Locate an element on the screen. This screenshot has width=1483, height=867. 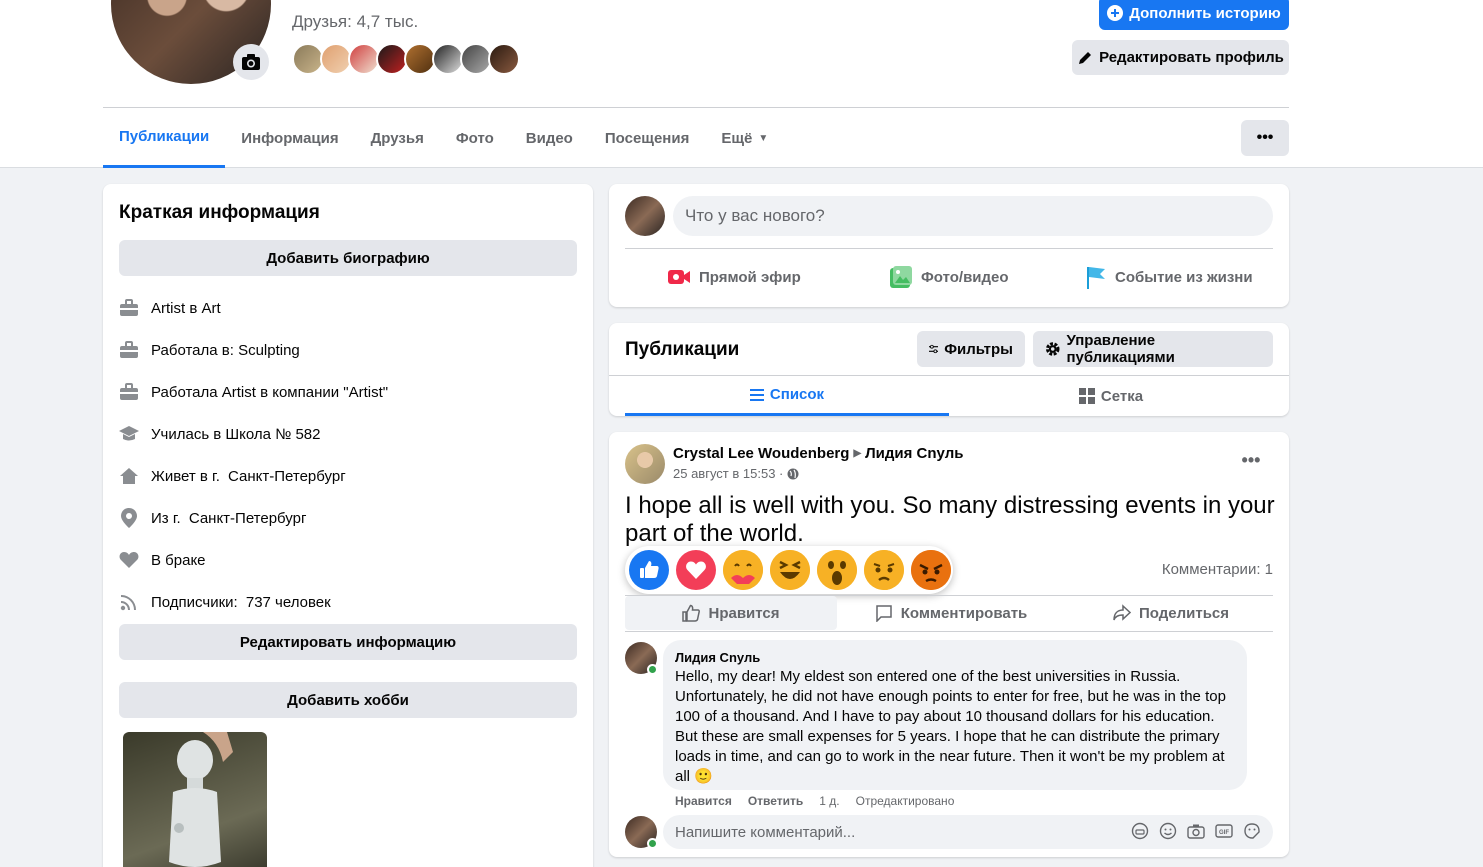
photo-video-label: Фото/видео is located at coordinates (965, 277).